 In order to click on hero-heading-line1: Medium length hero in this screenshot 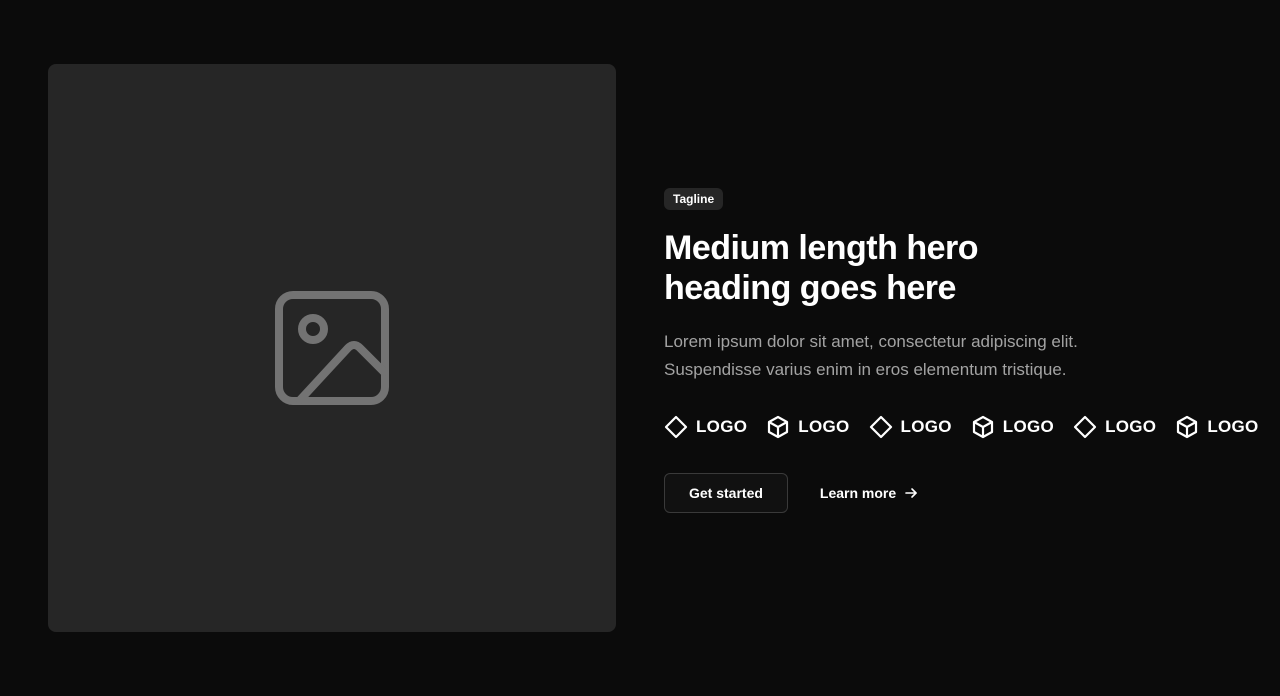, I will do `click(821, 248)`.